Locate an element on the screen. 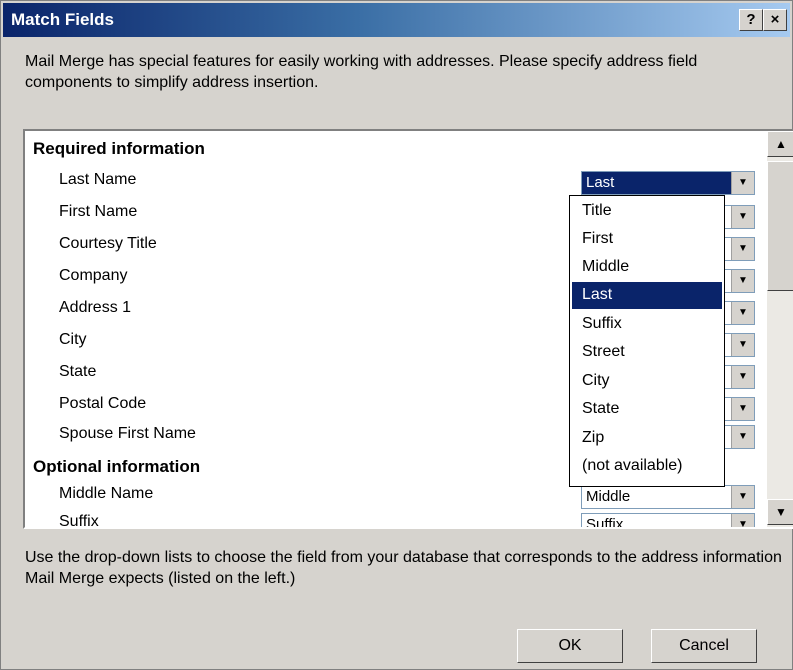  combo-value: Middle is located at coordinates (608, 496).